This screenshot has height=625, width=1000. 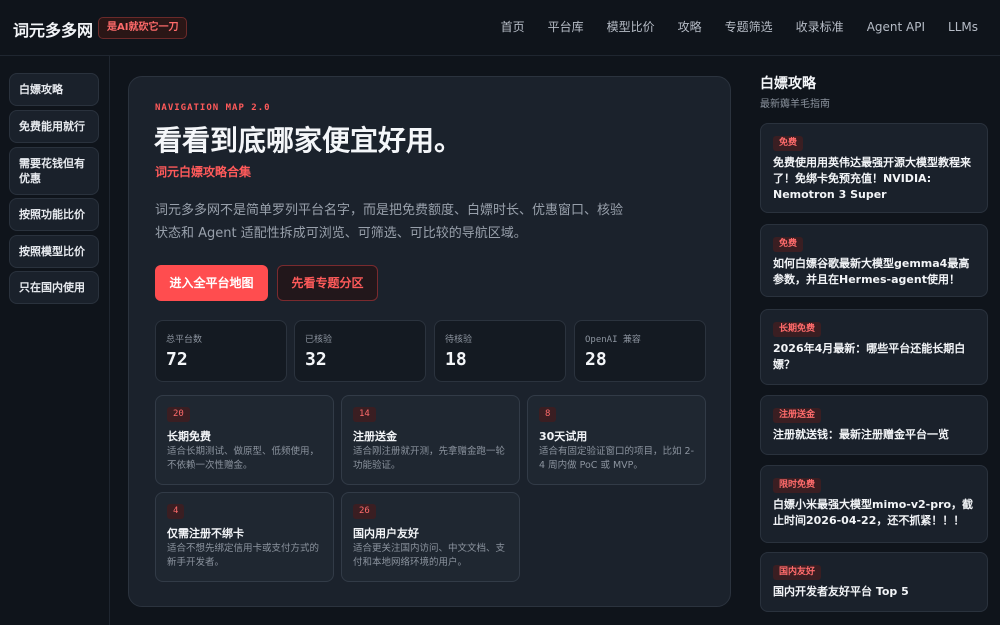 I want to click on nav-home: 首页, so click(x=513, y=27).